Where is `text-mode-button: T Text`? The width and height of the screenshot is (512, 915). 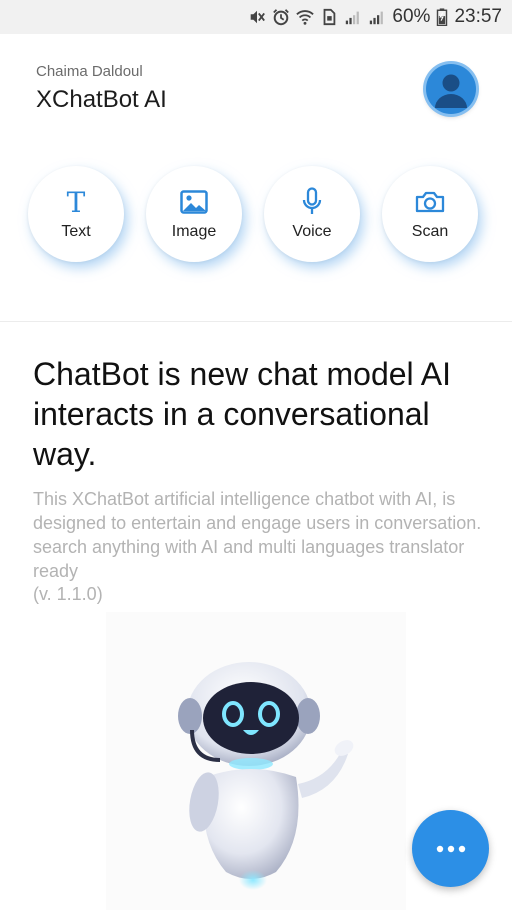
text-mode-button: T Text is located at coordinates (76, 214).